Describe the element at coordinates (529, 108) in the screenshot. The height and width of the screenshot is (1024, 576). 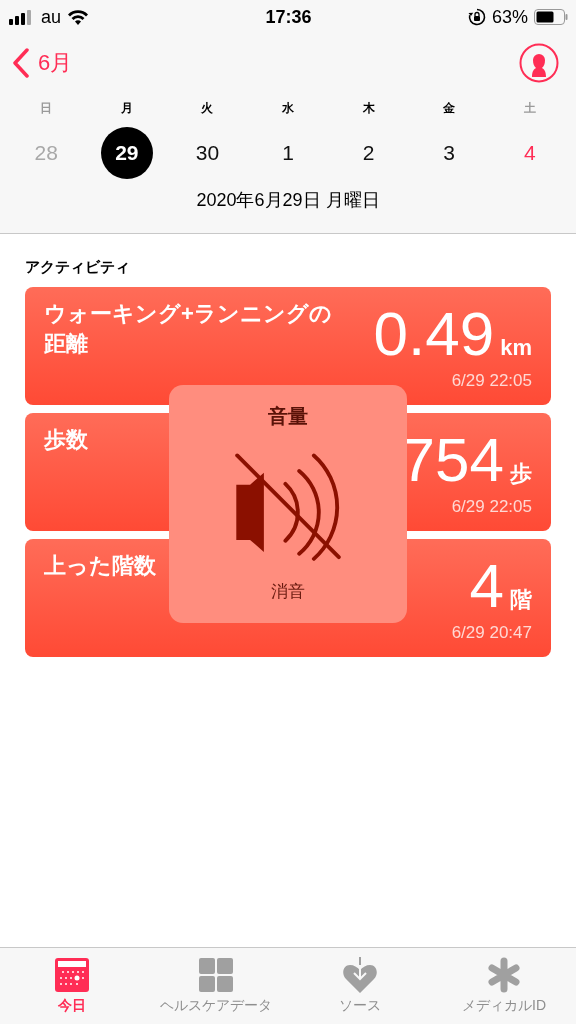
I see `weekday-label: 土` at that location.